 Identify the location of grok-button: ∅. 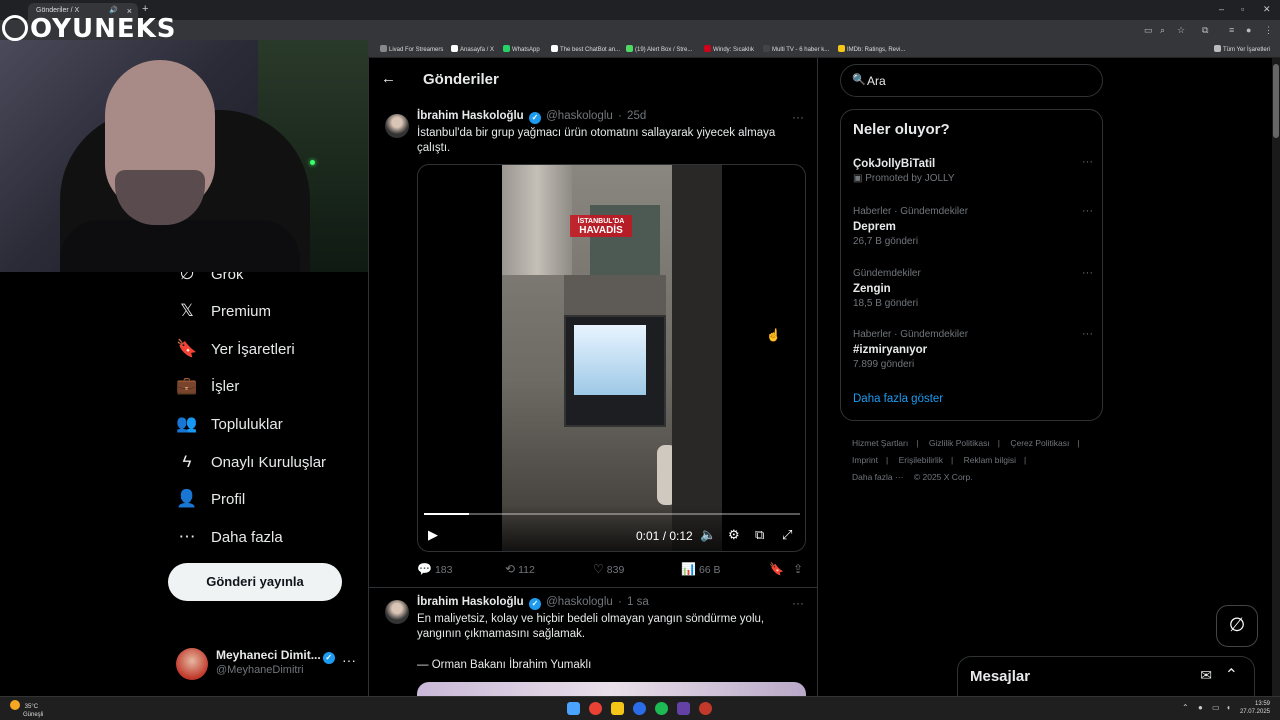
(1237, 626).